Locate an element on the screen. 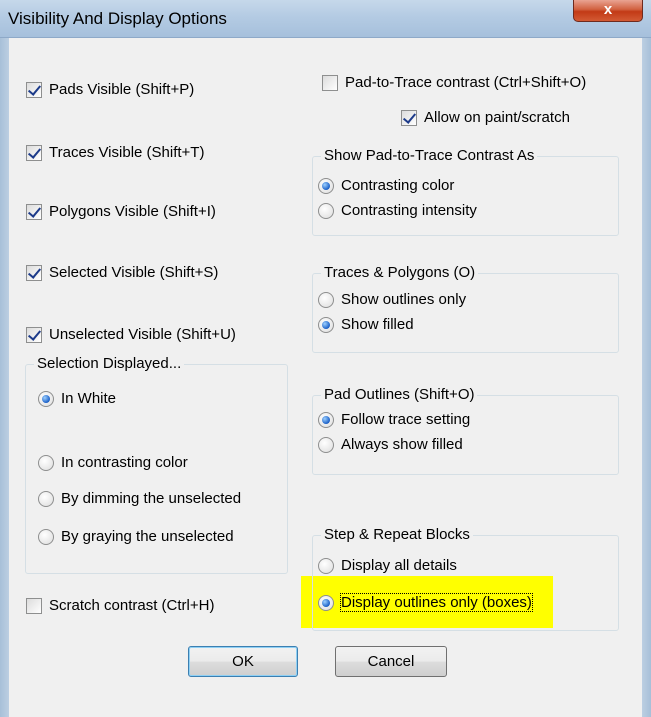  radio-show-filled: Show filled is located at coordinates (366, 324).